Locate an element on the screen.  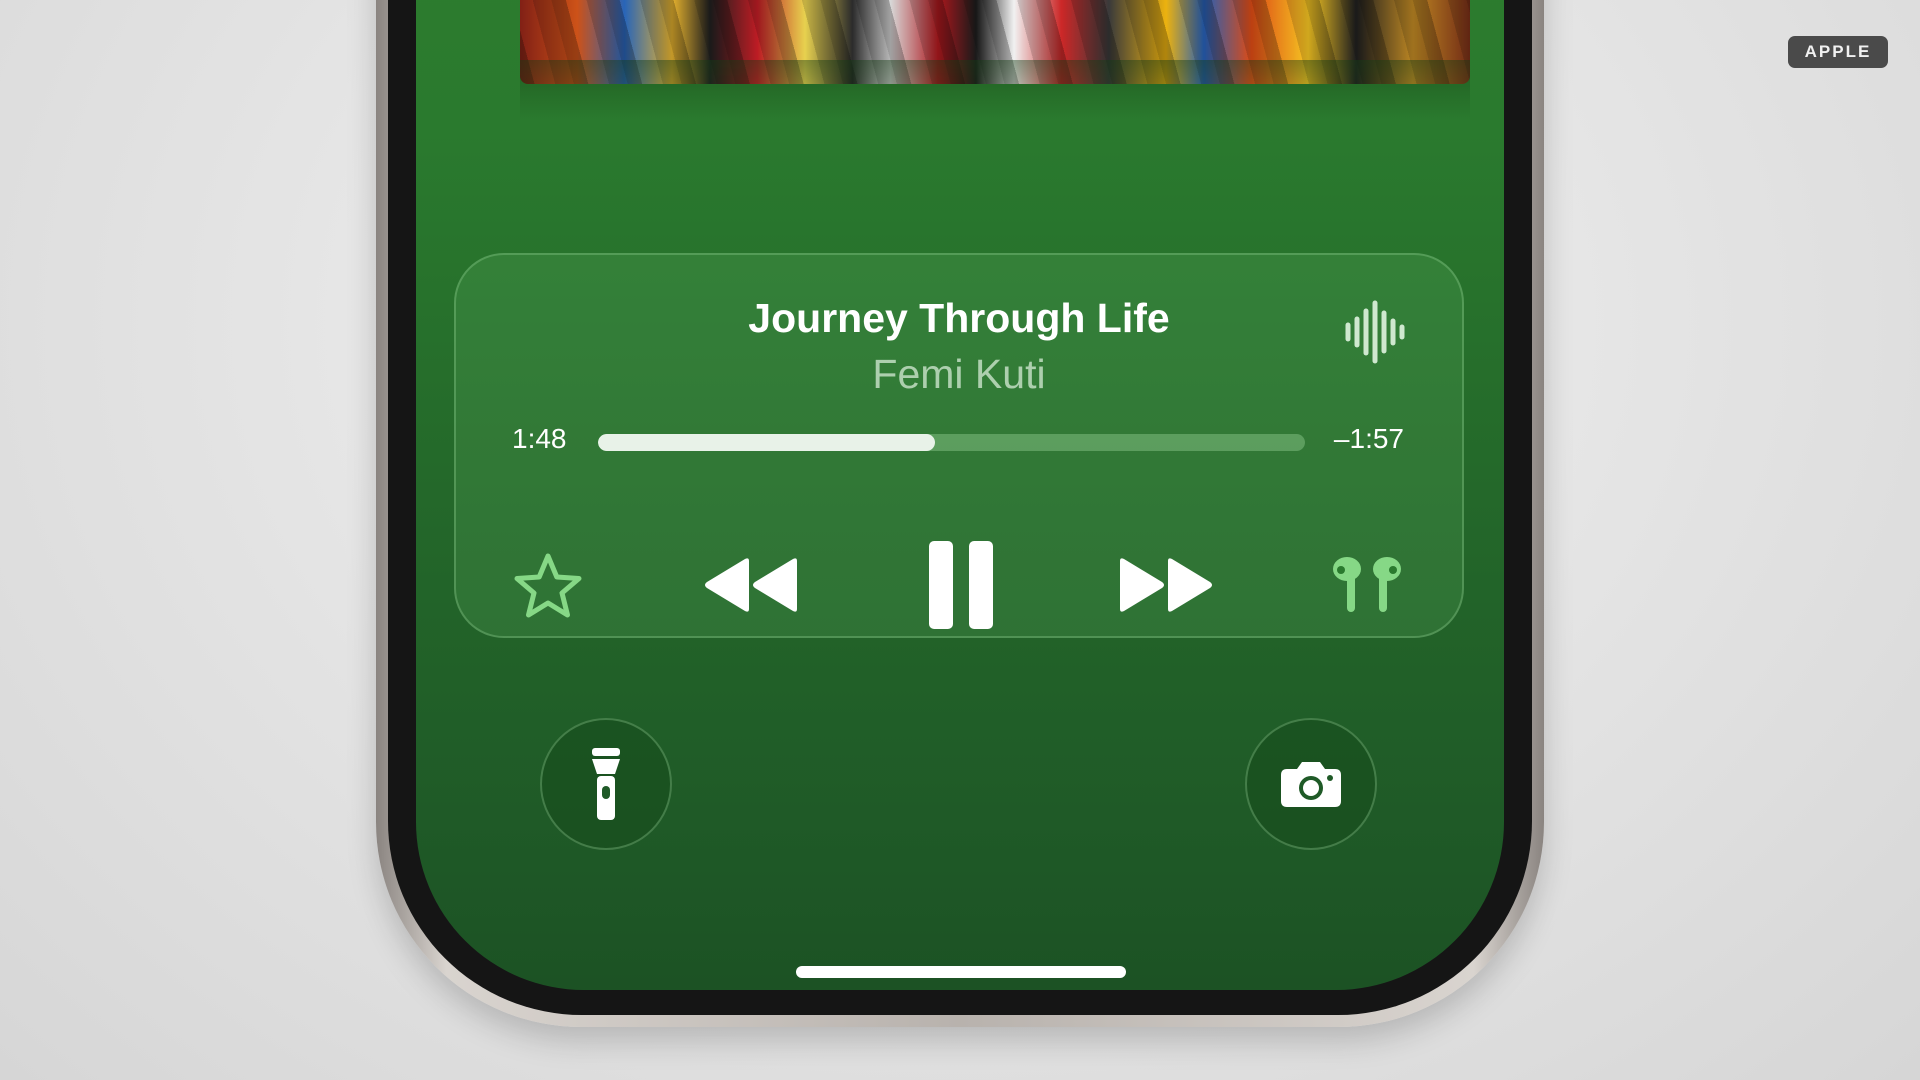
audio-output-button is located at coordinates (1367, 585).